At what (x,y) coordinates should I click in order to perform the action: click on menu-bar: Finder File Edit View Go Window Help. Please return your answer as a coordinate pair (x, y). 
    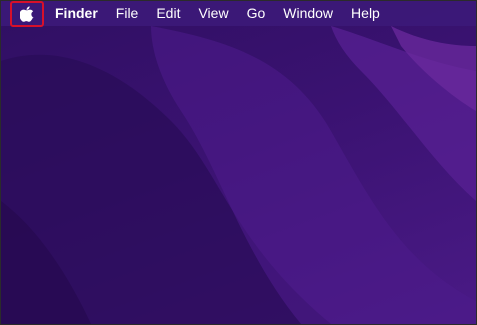
    Looking at the image, I should click on (238, 14).